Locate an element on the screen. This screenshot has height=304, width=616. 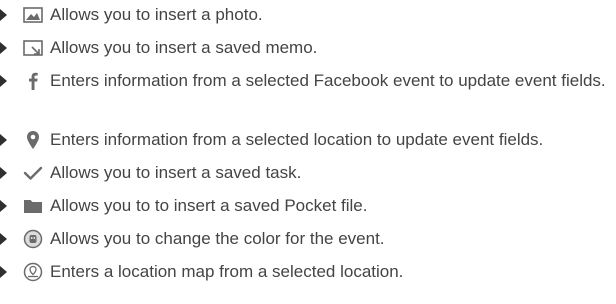
facebook-icon is located at coordinates (33, 81).